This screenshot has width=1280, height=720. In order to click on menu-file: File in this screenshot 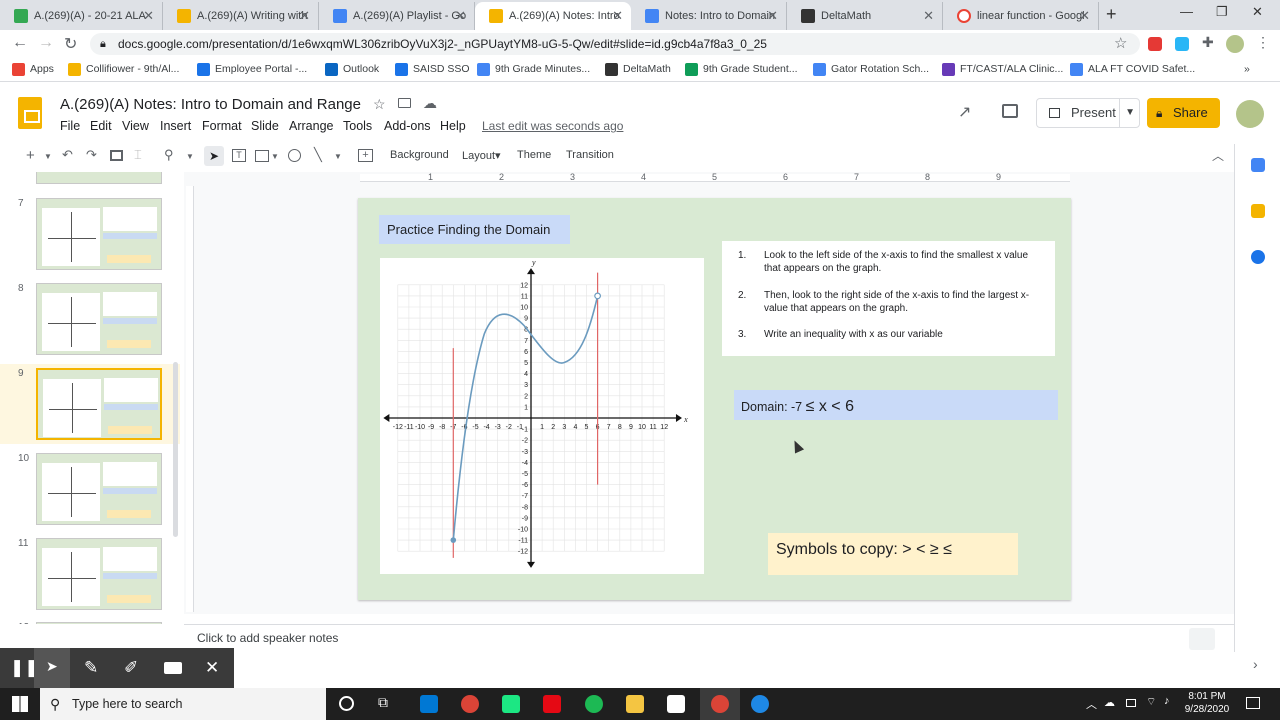, I will do `click(70, 126)`.